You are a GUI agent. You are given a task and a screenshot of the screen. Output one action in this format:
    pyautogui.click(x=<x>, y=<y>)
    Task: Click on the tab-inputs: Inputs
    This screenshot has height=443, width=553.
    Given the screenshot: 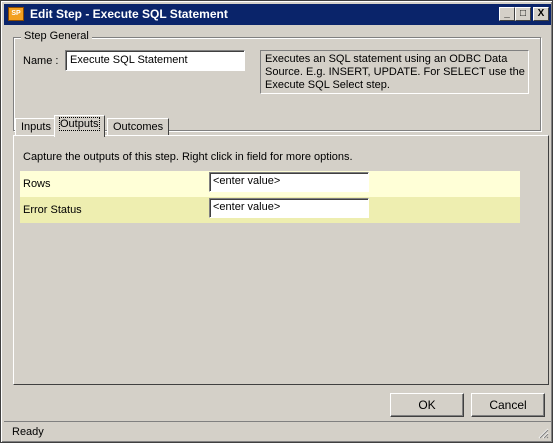 What is the action you would take?
    pyautogui.click(x=36, y=127)
    